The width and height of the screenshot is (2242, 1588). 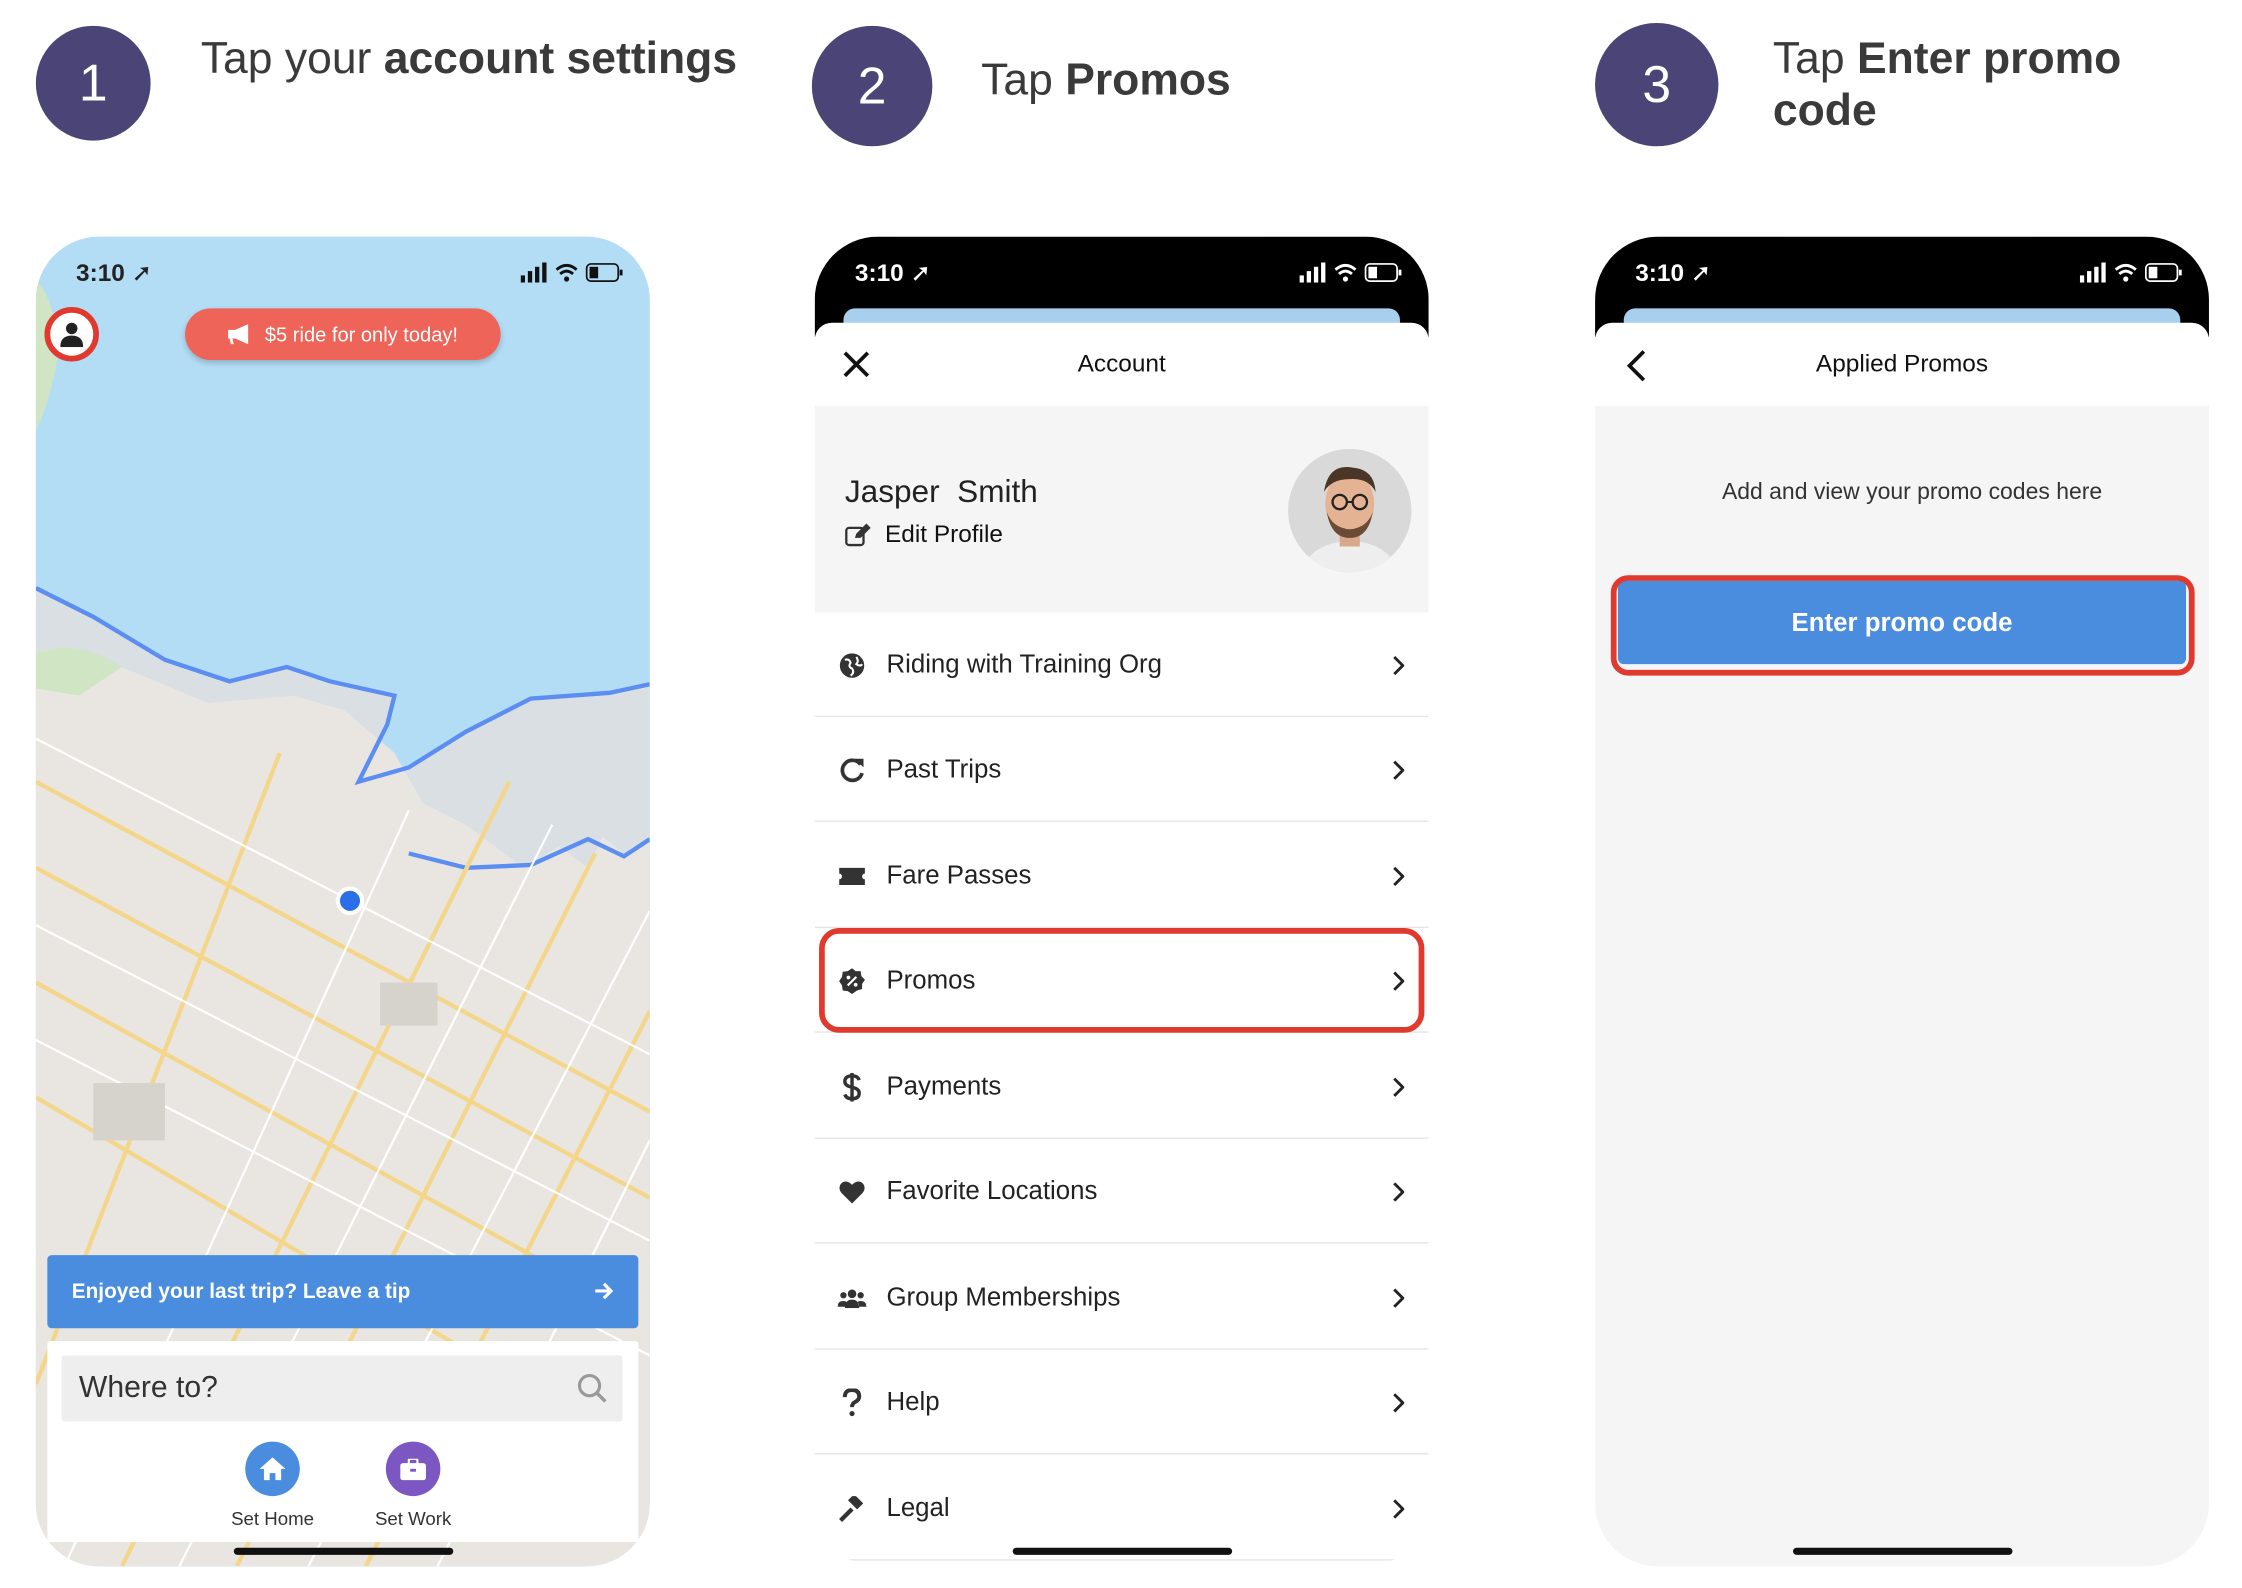 What do you see at coordinates (592, 1388) in the screenshot?
I see `search-icon` at bounding box center [592, 1388].